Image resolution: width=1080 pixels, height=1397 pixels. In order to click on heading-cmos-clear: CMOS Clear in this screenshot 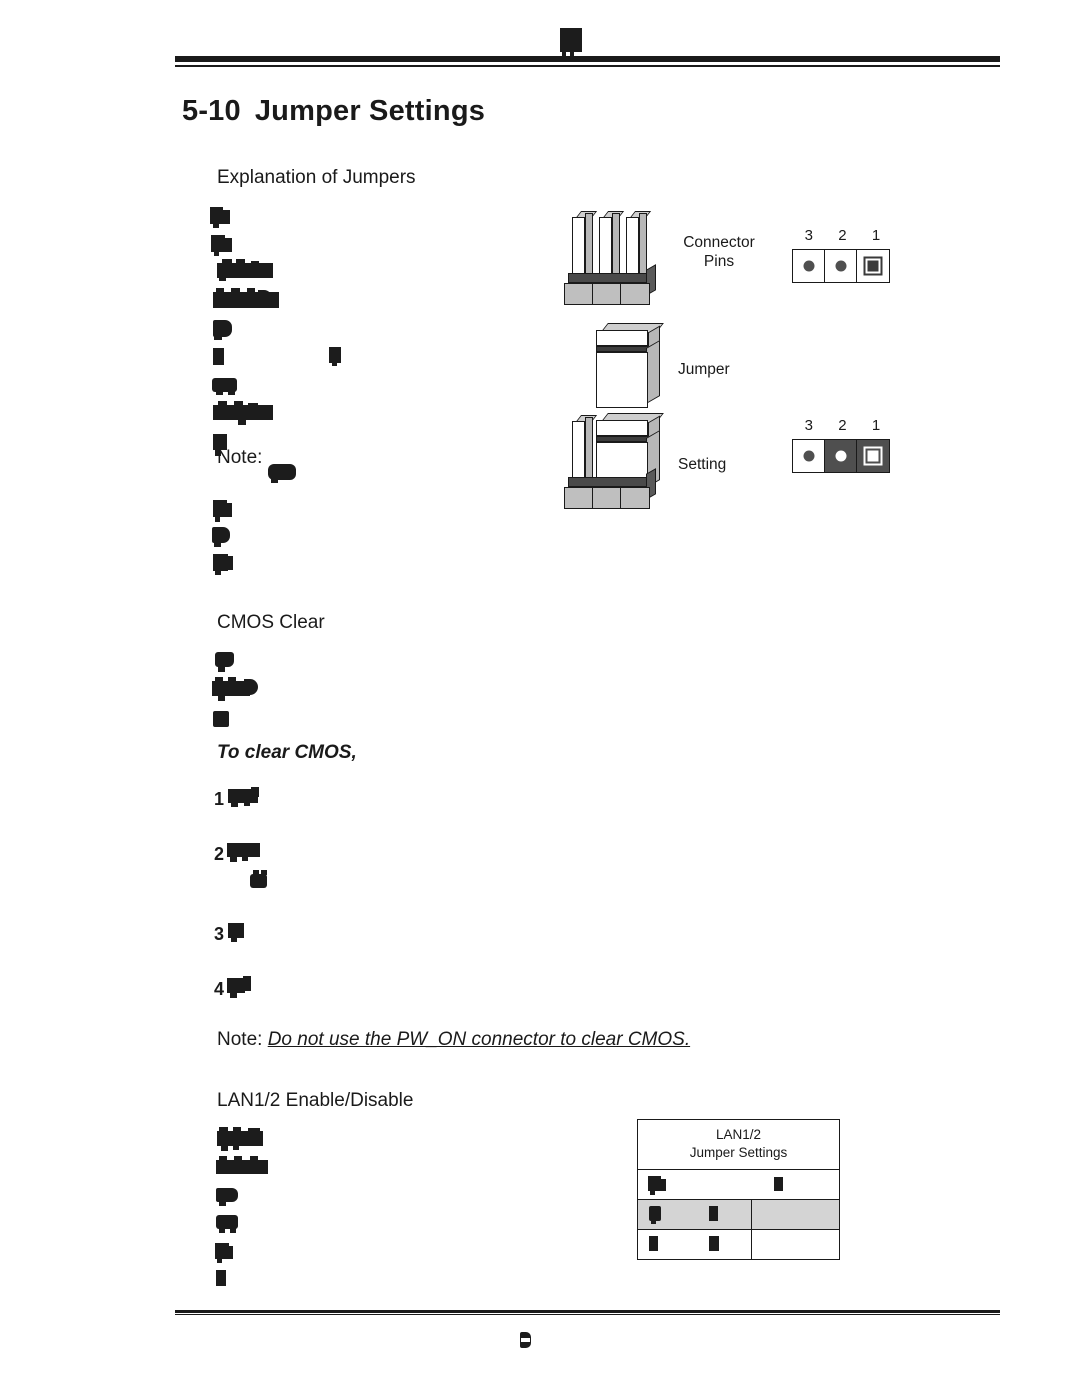, I will do `click(271, 622)`.